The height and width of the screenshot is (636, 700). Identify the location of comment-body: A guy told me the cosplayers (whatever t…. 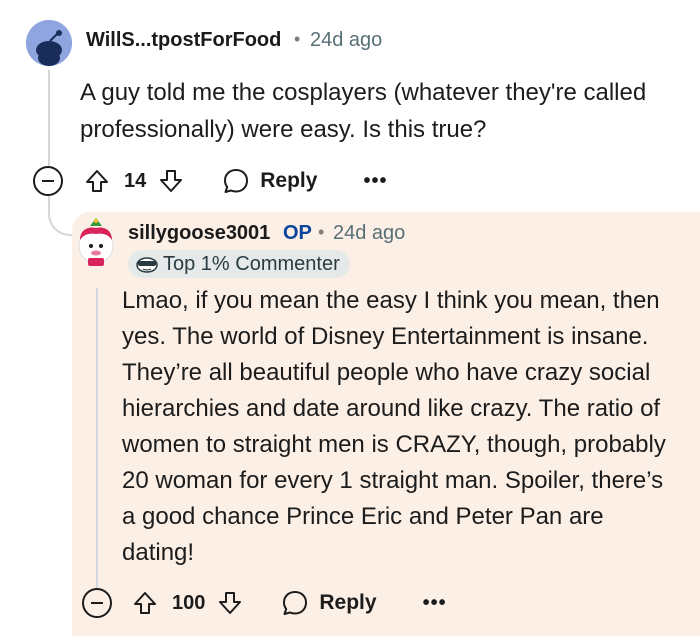
(363, 111).